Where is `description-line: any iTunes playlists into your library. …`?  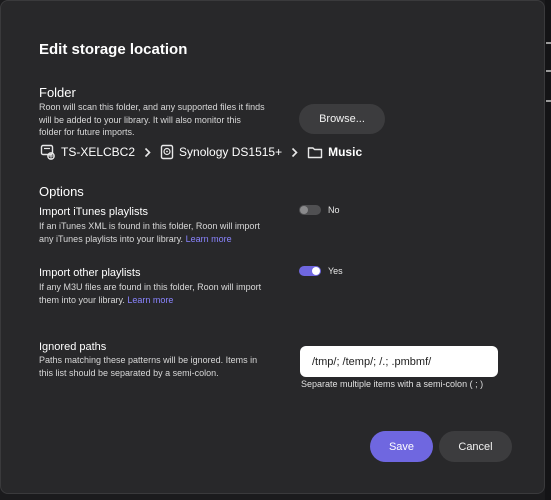
description-line: any iTunes playlists into your library. … is located at coordinates (149, 239).